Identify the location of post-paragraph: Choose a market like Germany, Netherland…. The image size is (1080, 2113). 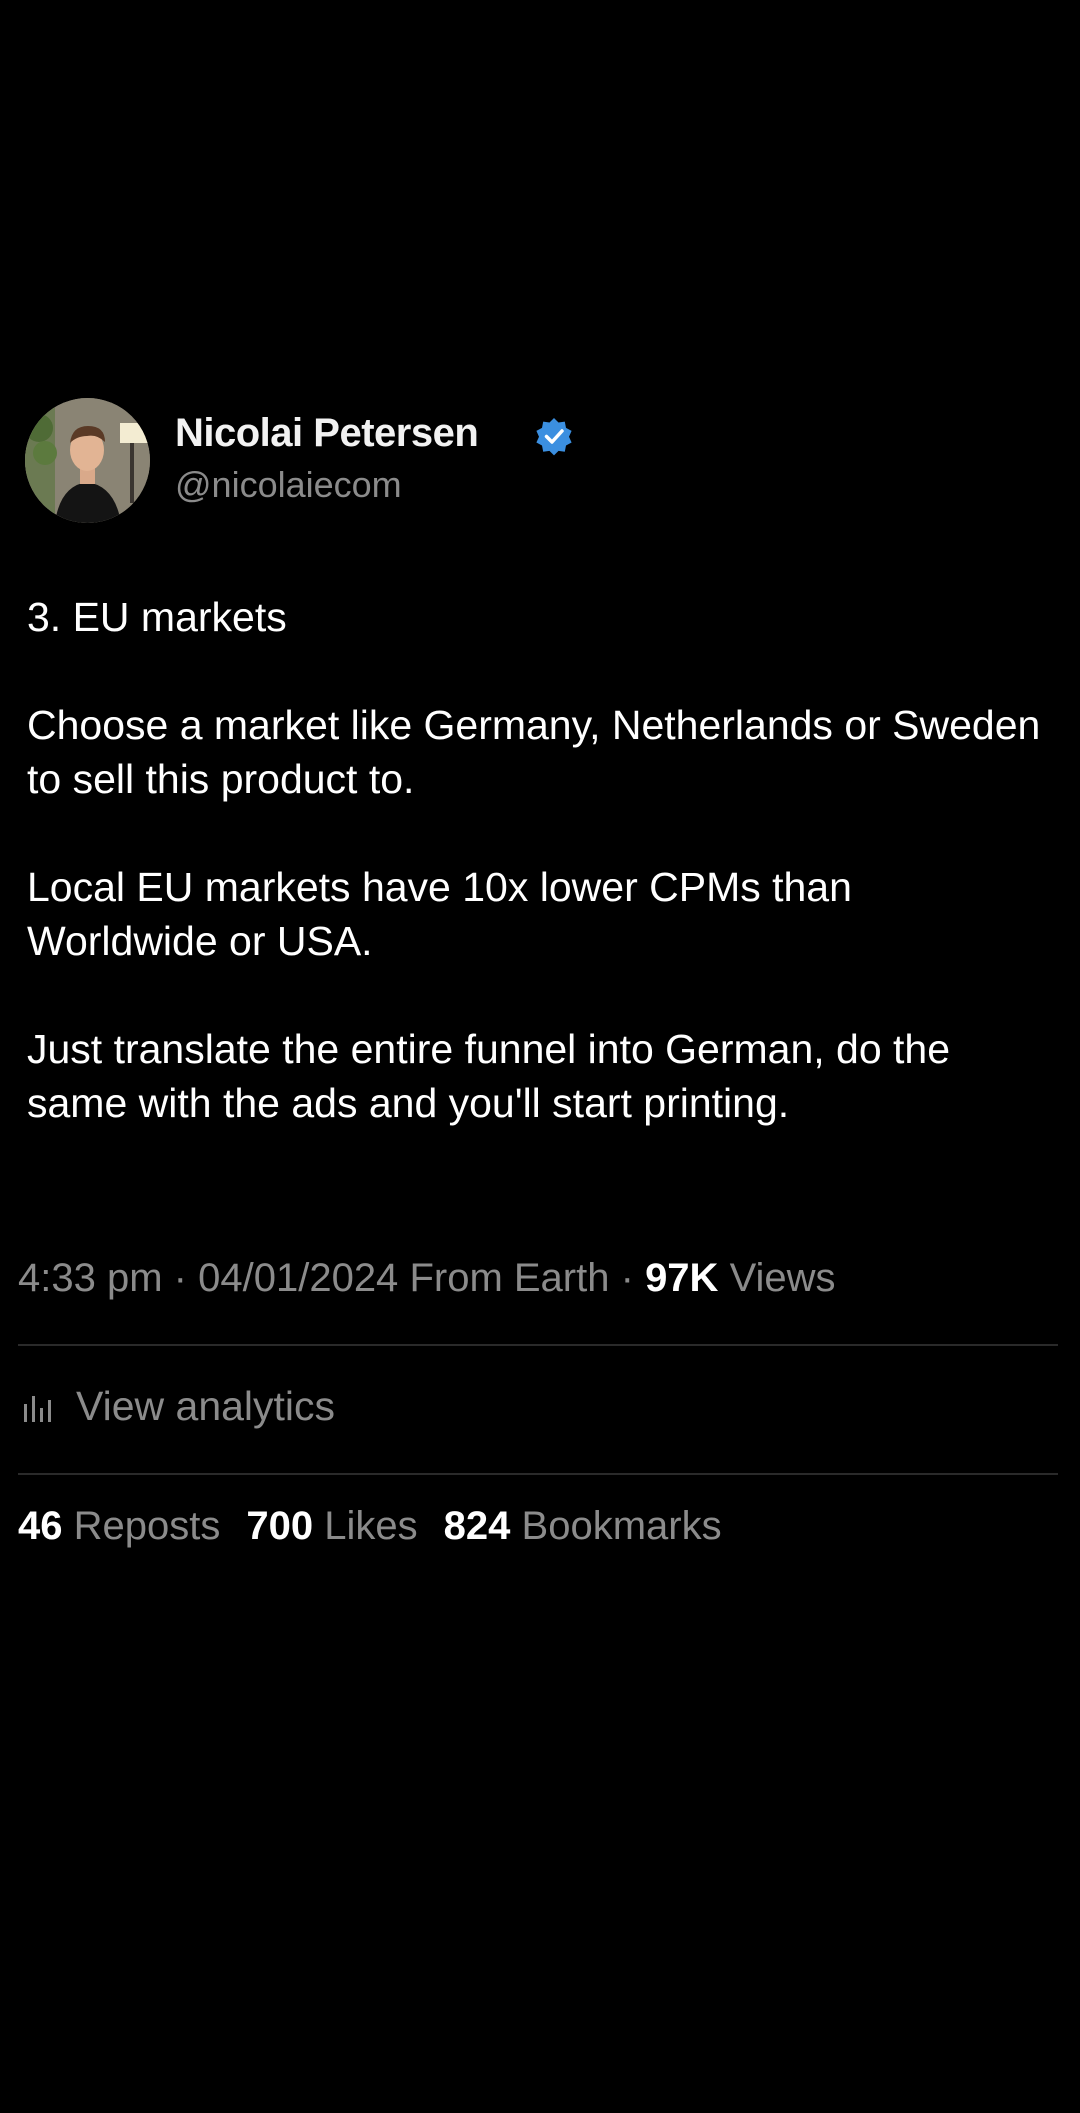
(534, 752).